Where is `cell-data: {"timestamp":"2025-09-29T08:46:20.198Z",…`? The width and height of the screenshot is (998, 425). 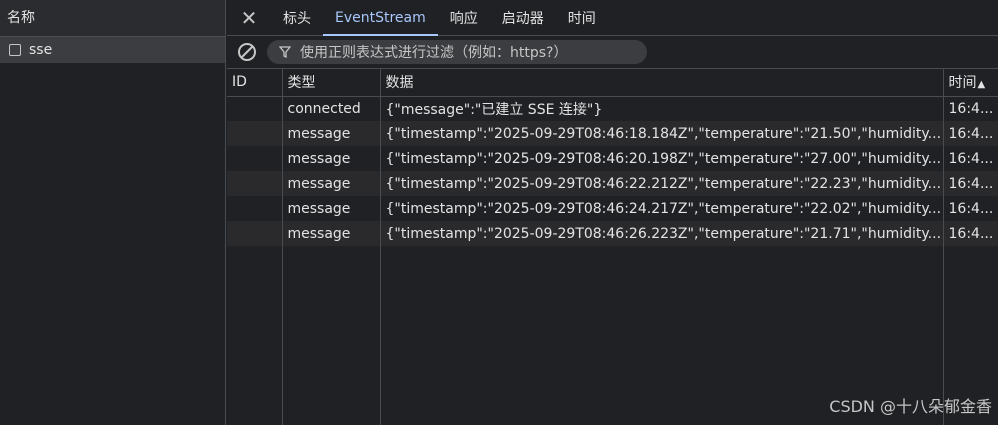 cell-data: {"timestamp":"2025-09-29T08:46:20.198Z",… is located at coordinates (662, 158).